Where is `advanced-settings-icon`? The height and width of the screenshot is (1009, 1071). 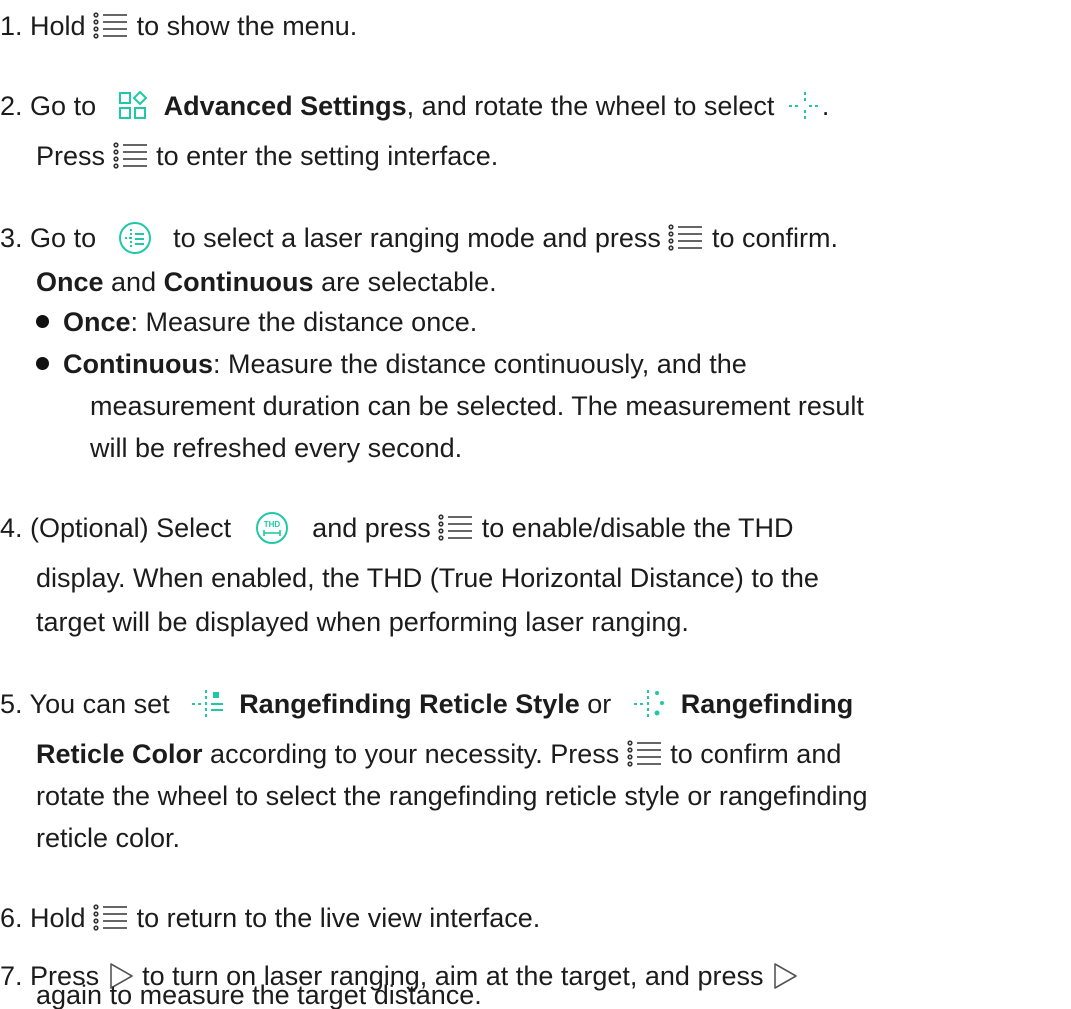
advanced-settings-icon is located at coordinates (134, 106).